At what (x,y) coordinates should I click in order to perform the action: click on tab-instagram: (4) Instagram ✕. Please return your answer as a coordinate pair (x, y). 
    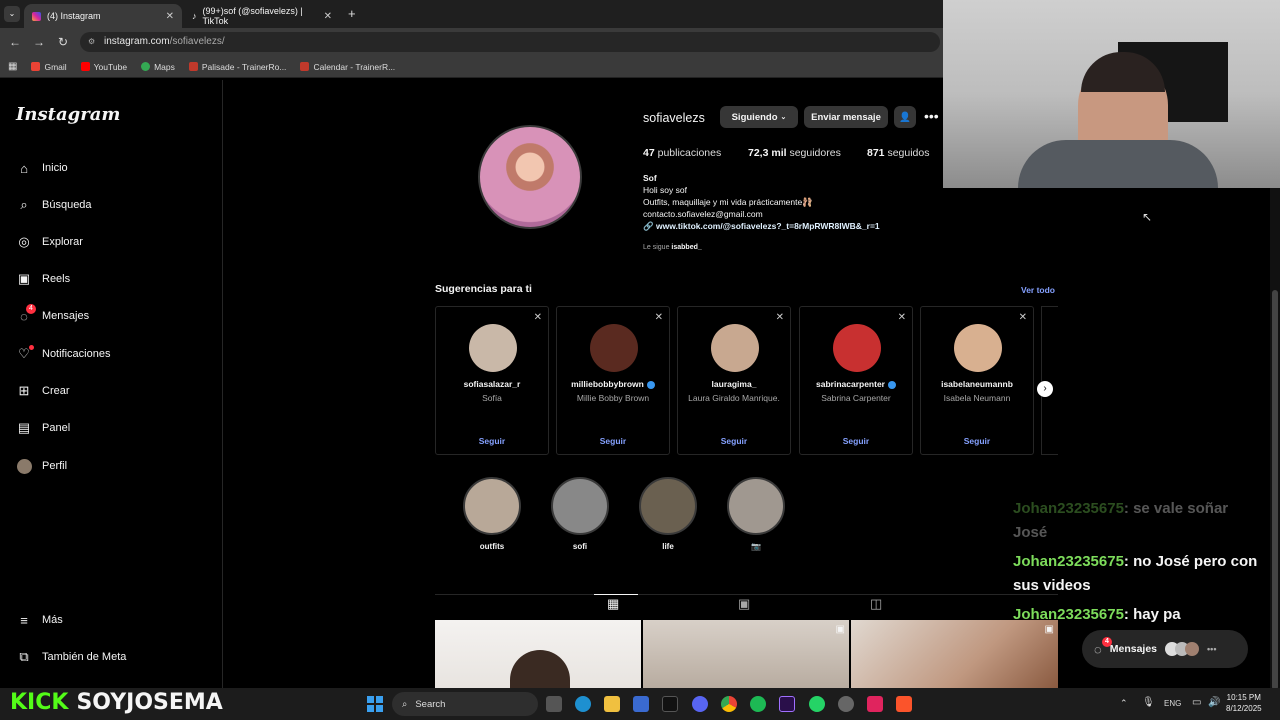
    Looking at the image, I should click on (103, 16).